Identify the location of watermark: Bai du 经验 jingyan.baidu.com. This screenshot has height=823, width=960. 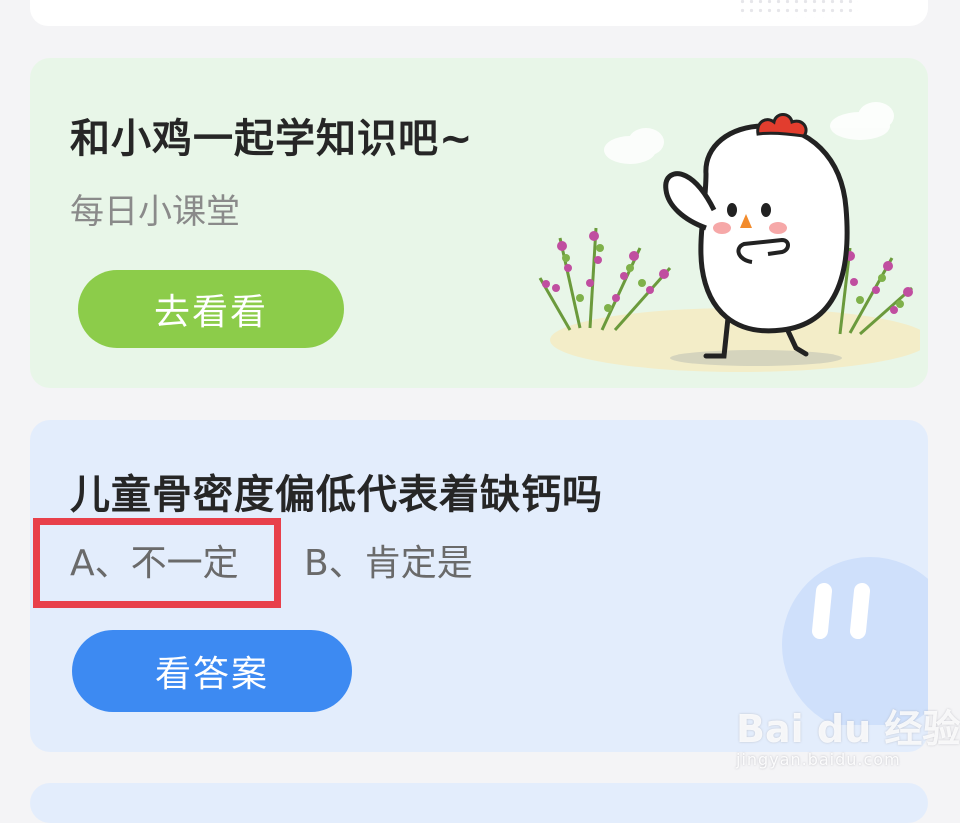
(848, 735).